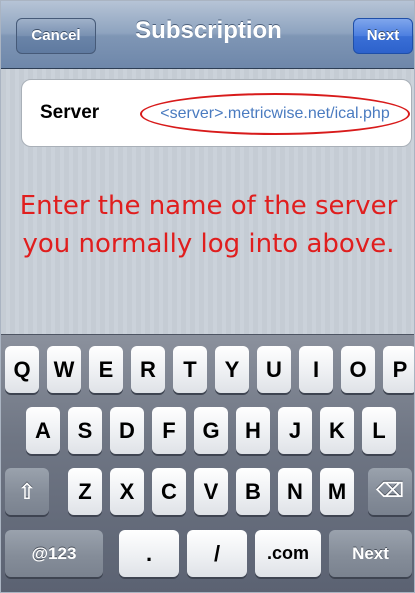  I want to click on server-label: Server, so click(70, 112).